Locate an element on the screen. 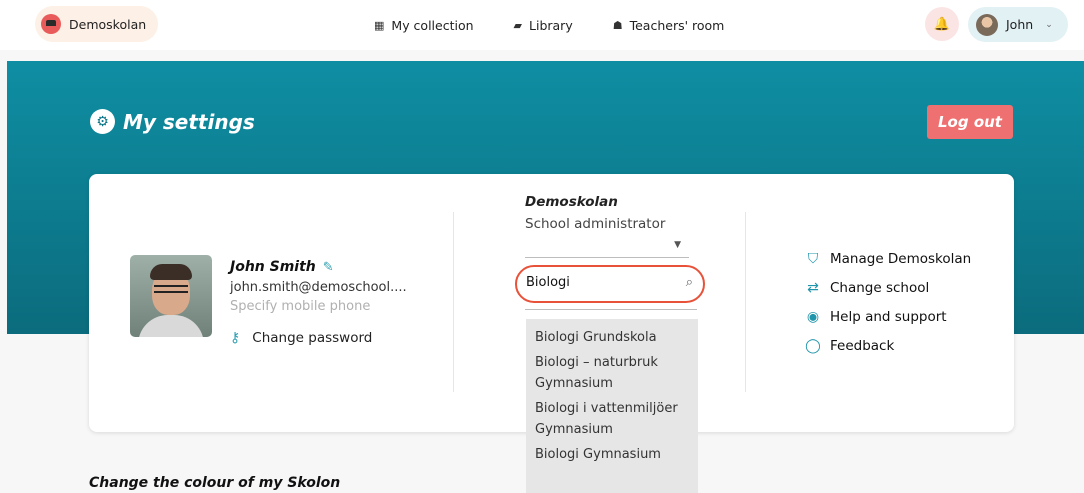  mobile-phone-field: Specify mobile phone is located at coordinates (300, 306).